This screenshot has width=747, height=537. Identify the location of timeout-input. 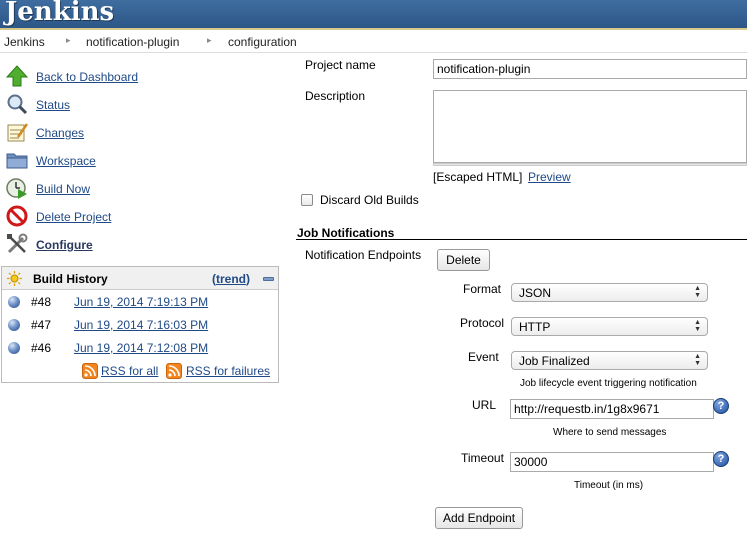
(612, 462).